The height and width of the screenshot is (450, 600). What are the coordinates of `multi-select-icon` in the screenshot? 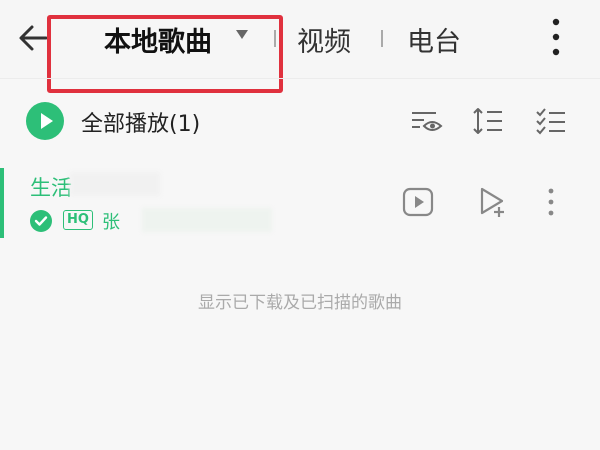 It's located at (550, 121).